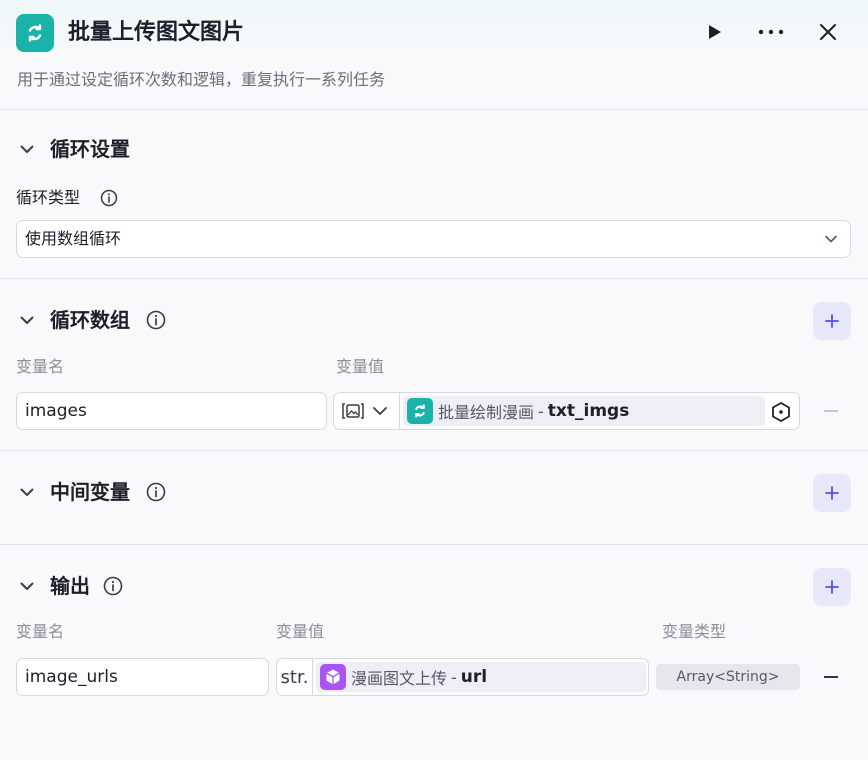  What do you see at coordinates (90, 149) in the screenshot?
I see `section-title-loop-settings: 循环设置` at bounding box center [90, 149].